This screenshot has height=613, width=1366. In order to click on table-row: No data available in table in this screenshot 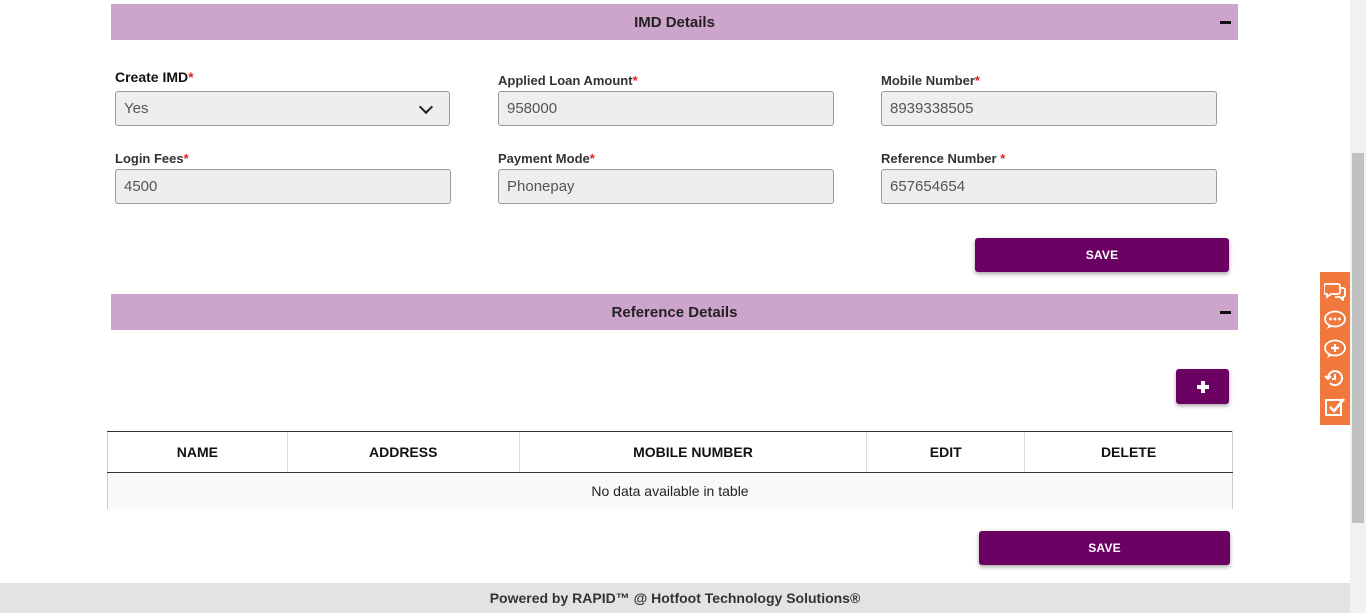, I will do `click(670, 490)`.